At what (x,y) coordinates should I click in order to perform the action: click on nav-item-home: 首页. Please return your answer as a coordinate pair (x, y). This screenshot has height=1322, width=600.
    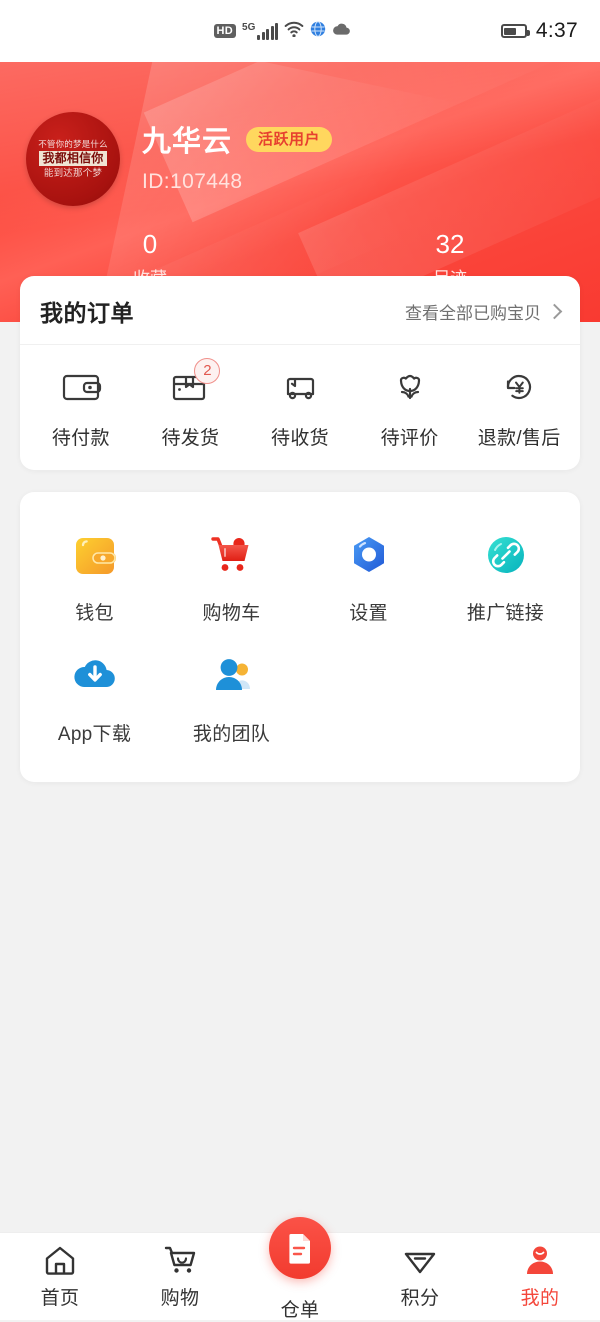
    Looking at the image, I should click on (60, 1271).